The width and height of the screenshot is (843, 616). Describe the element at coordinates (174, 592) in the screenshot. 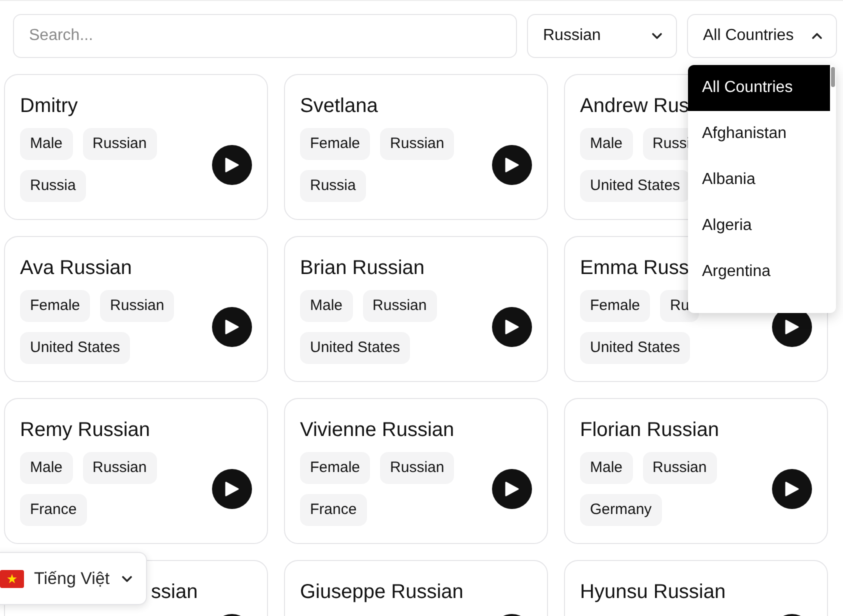

I see `voice-name: ssian` at that location.